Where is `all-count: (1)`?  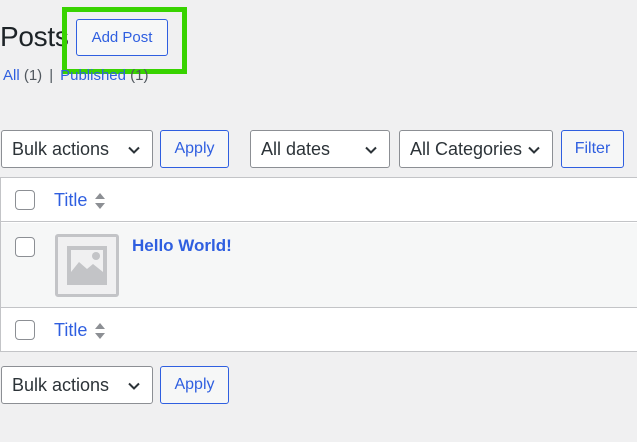
all-count: (1) is located at coordinates (33, 75).